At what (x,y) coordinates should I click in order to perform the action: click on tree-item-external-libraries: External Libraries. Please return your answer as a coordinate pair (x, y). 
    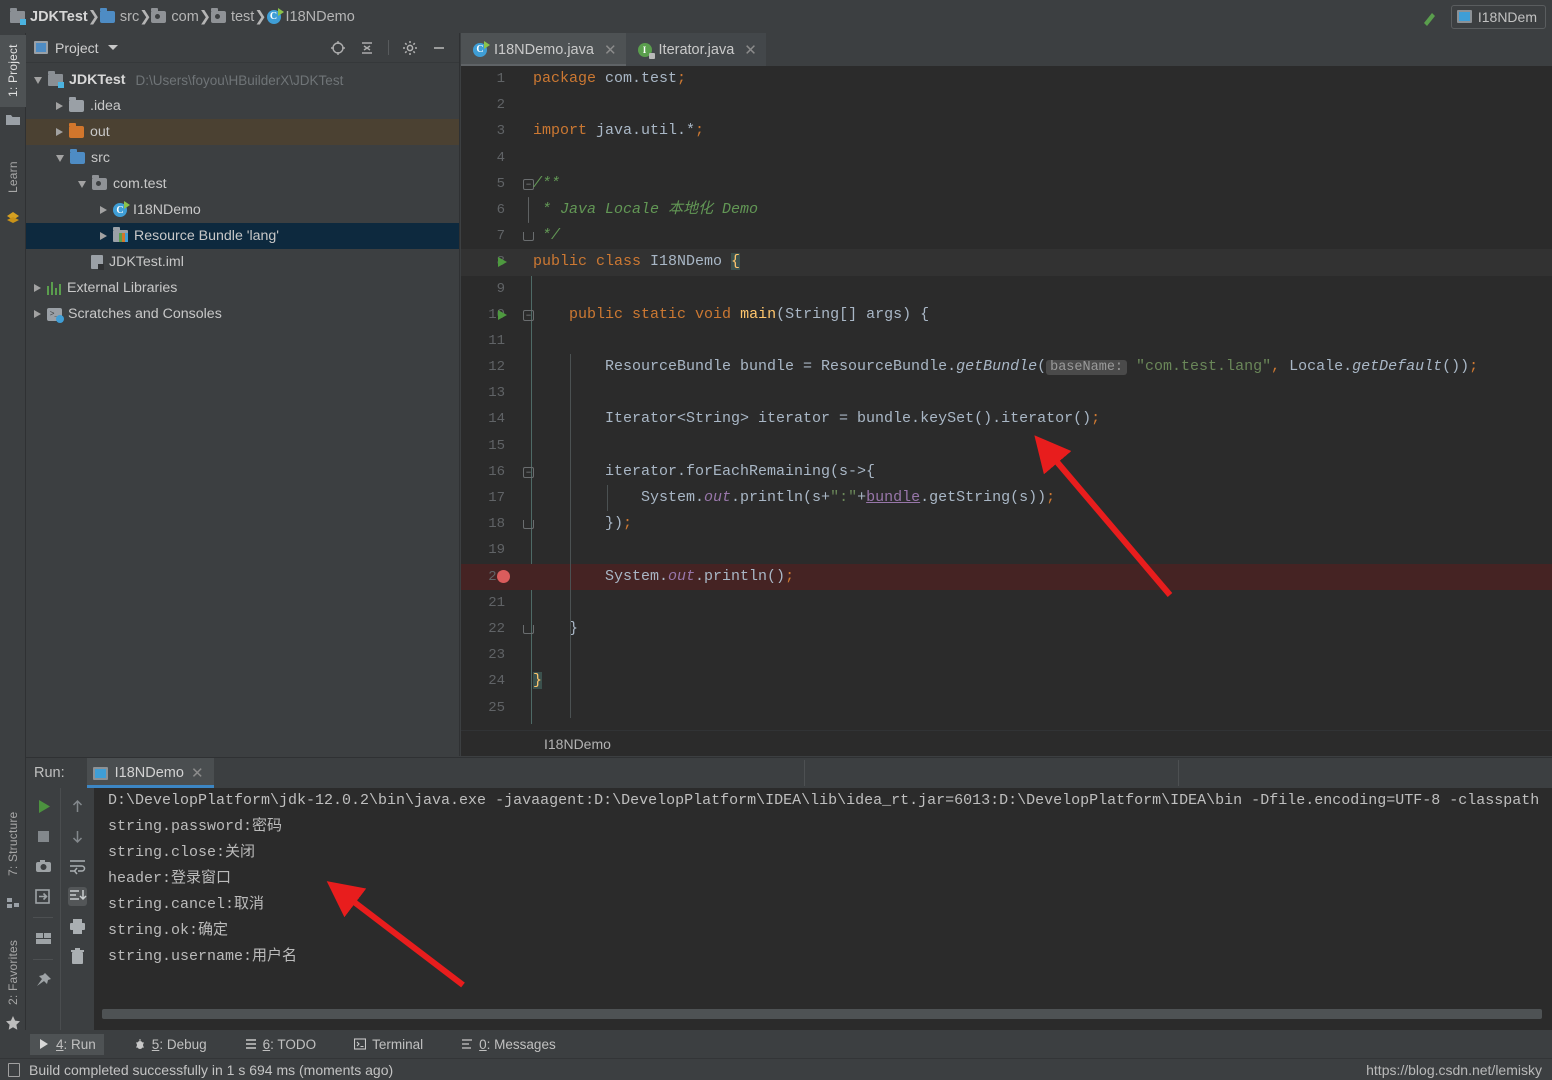
    Looking at the image, I should click on (242, 288).